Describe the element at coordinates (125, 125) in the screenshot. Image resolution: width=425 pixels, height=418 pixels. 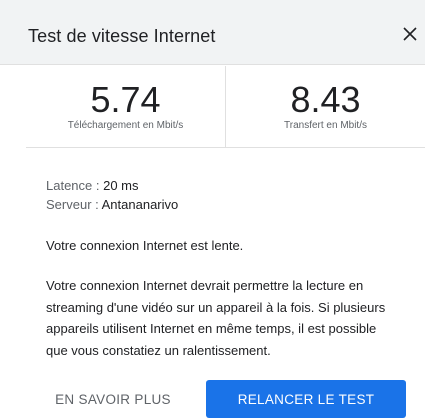
I see `download-speed-label: Téléchargement en Mbit/s` at that location.